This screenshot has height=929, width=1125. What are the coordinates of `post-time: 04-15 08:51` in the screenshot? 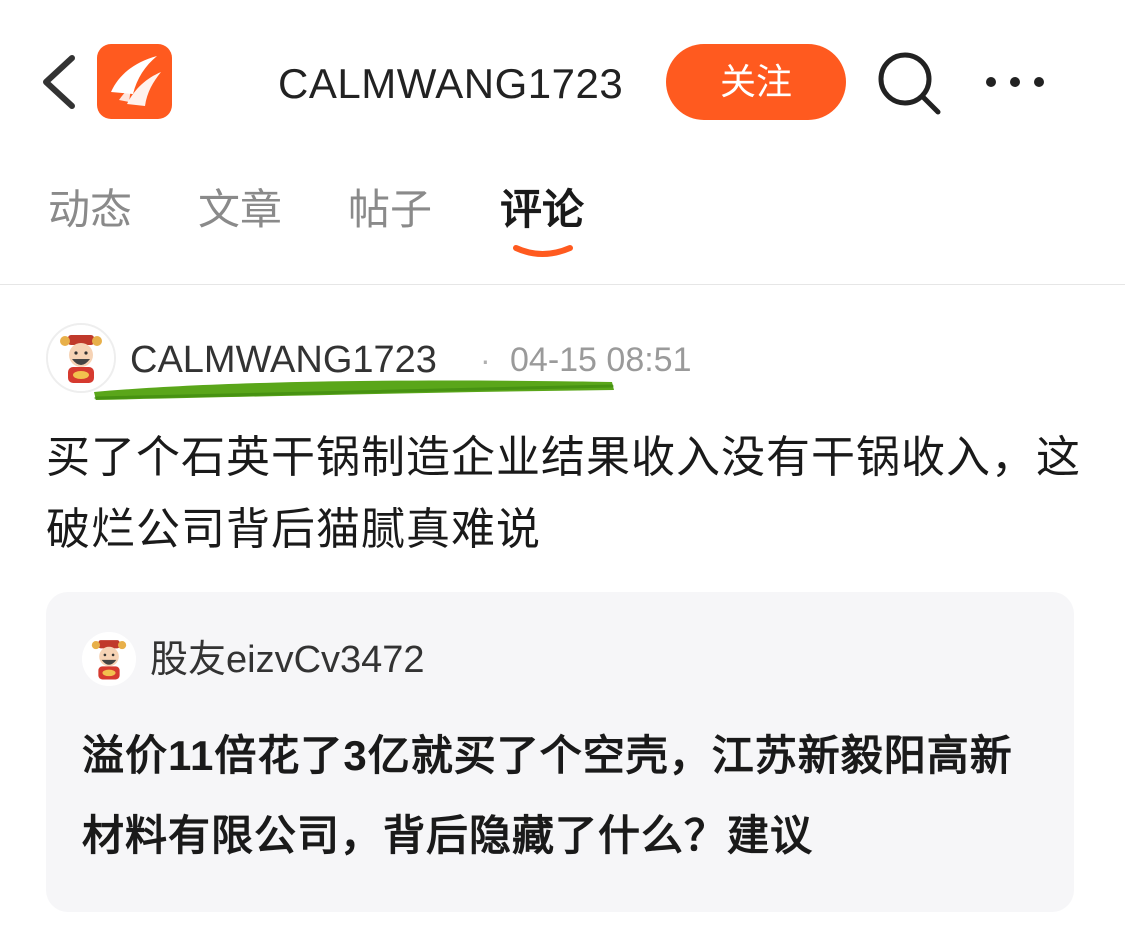 It's located at (601, 360).